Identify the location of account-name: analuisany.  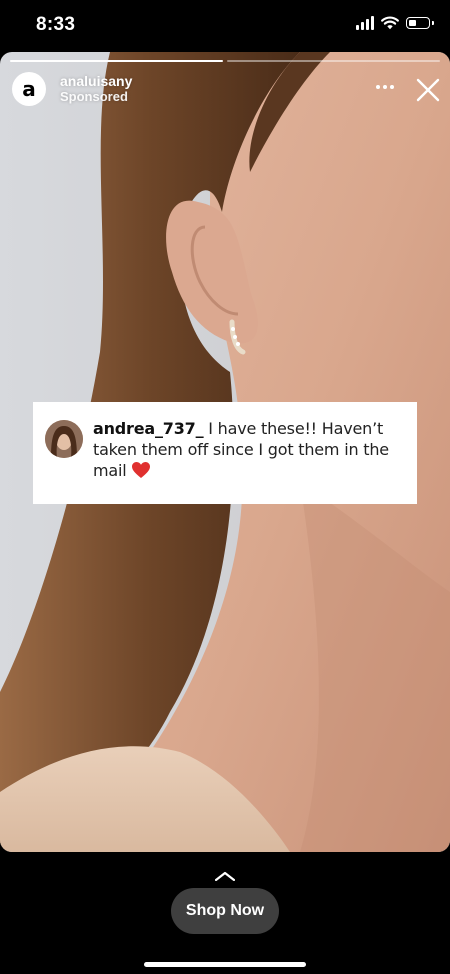
(96, 81).